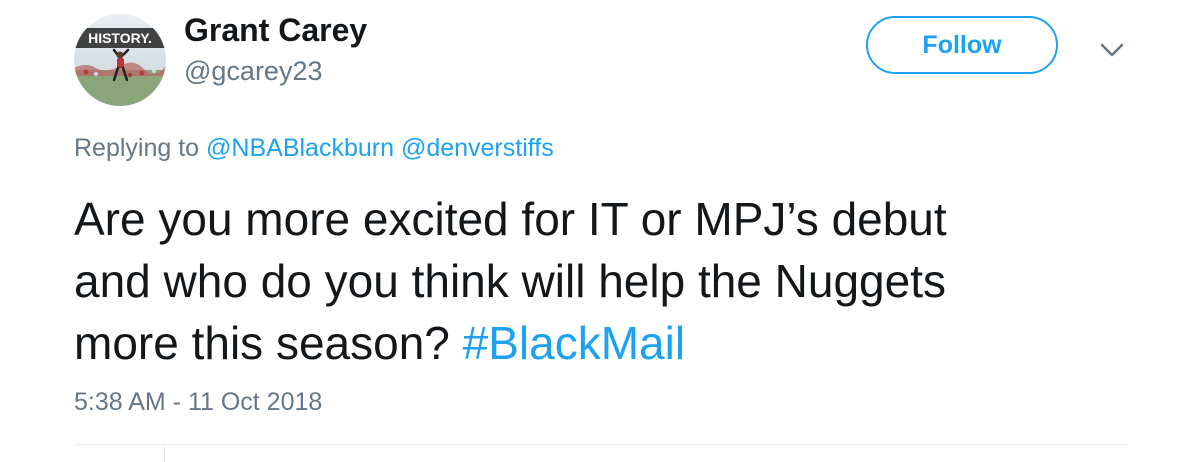  What do you see at coordinates (300, 148) in the screenshot?
I see `mention-link: @NBABlackburn` at bounding box center [300, 148].